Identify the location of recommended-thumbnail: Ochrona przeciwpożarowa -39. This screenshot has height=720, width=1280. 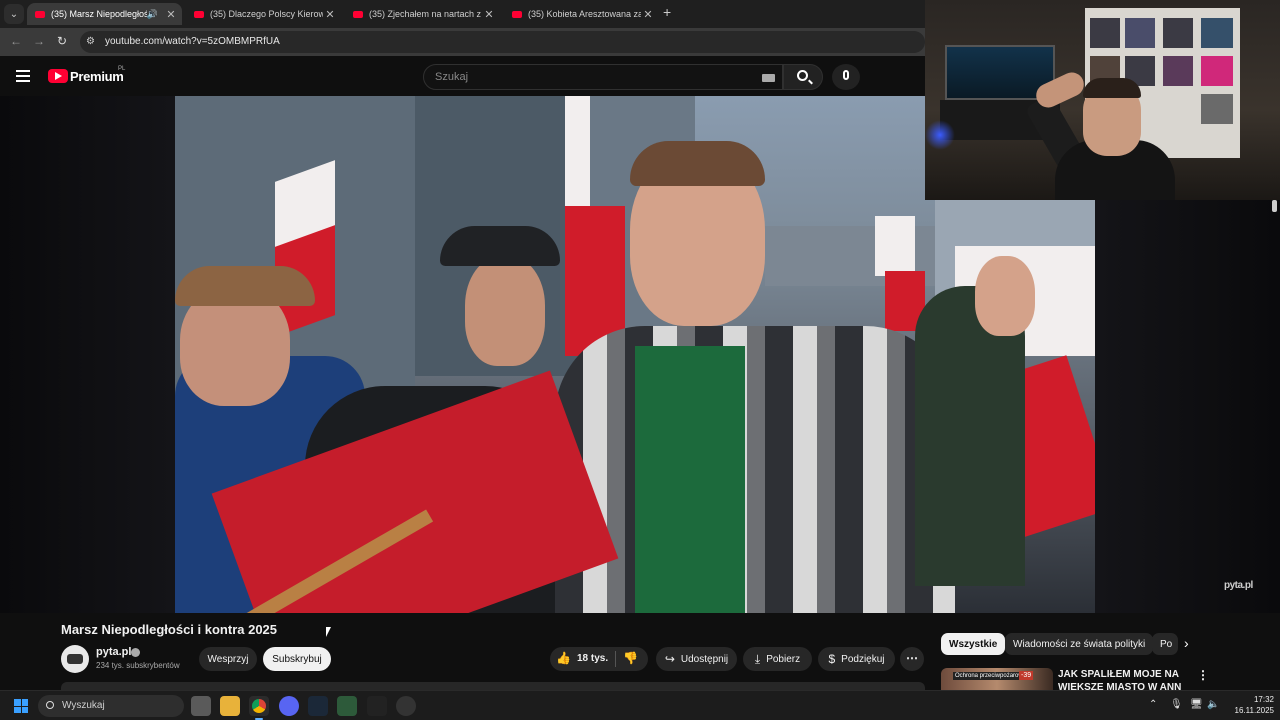
(997, 679).